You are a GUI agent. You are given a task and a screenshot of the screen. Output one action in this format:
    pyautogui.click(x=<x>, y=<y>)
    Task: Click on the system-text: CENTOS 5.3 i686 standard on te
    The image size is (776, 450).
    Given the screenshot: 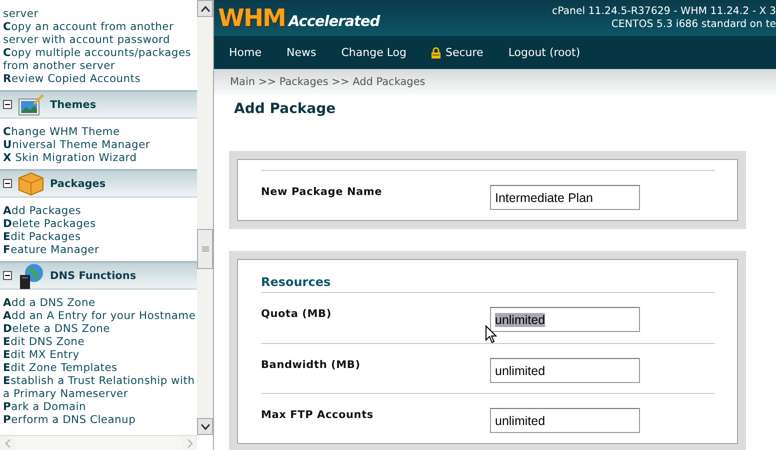 What is the action you would take?
    pyautogui.click(x=693, y=24)
    